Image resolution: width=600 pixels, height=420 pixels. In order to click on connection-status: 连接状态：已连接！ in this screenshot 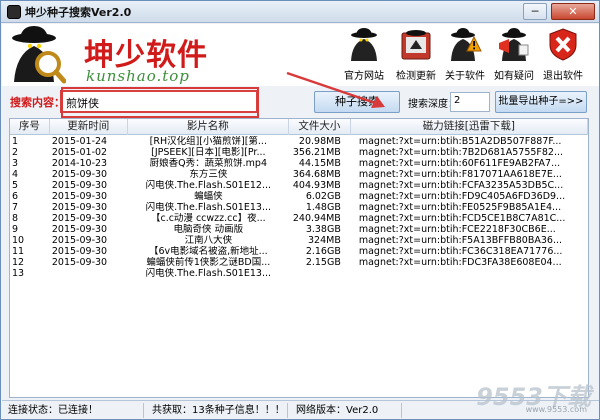, I will do `click(74, 410)`.